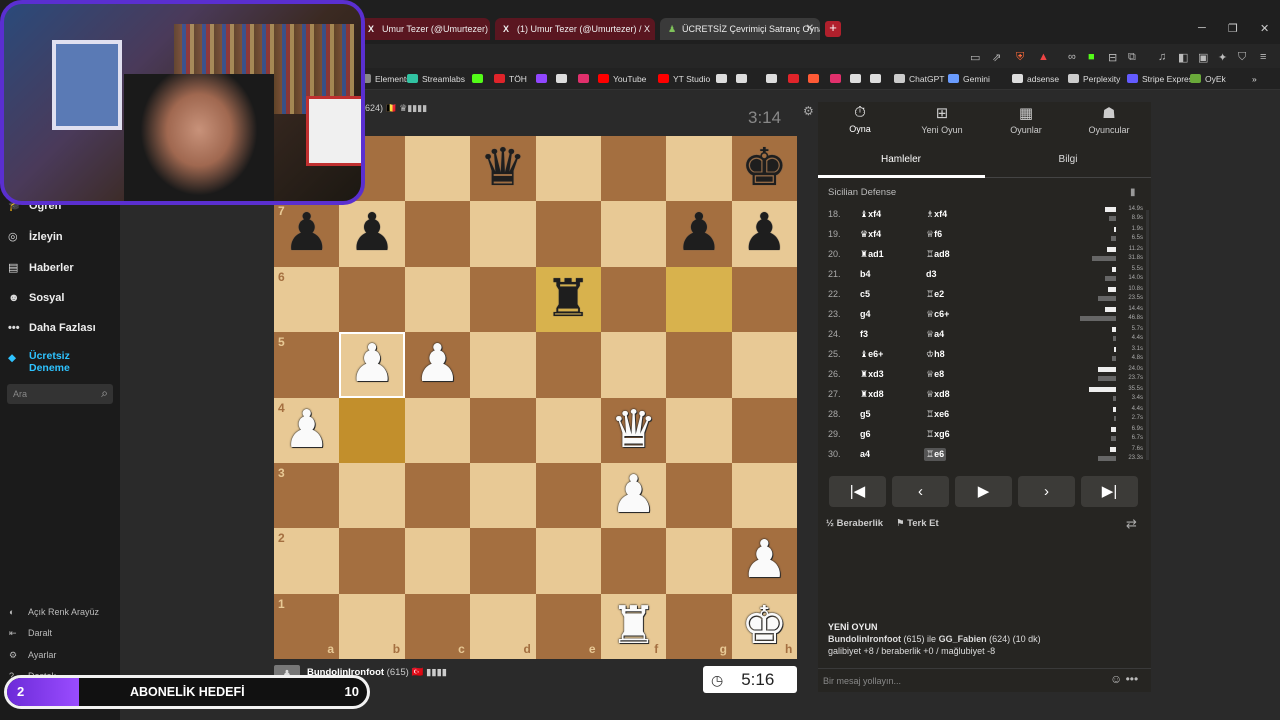  Describe the element at coordinates (935, 354) in the screenshot. I see `black-move: ♔h8` at that location.